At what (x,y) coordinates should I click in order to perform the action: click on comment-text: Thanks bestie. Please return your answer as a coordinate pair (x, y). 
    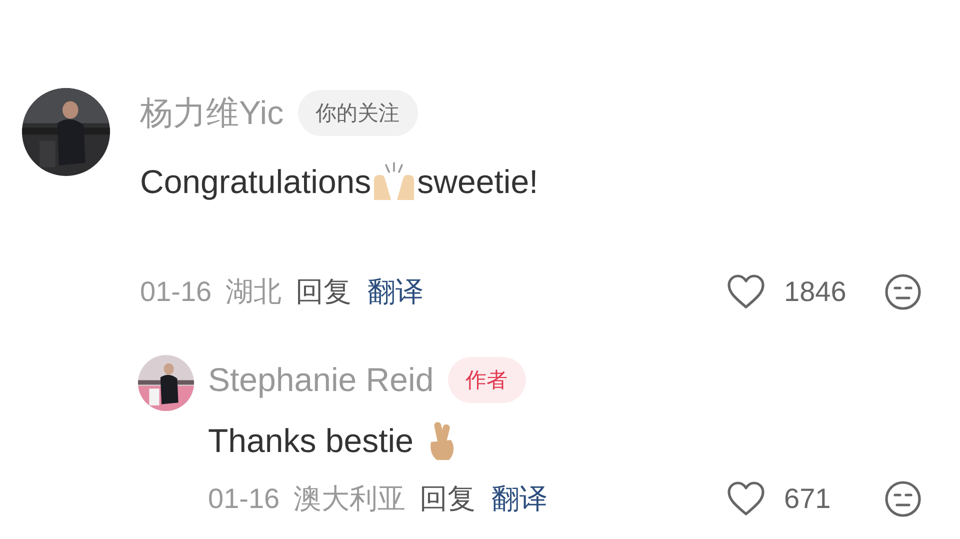
    Looking at the image, I should click on (565, 441).